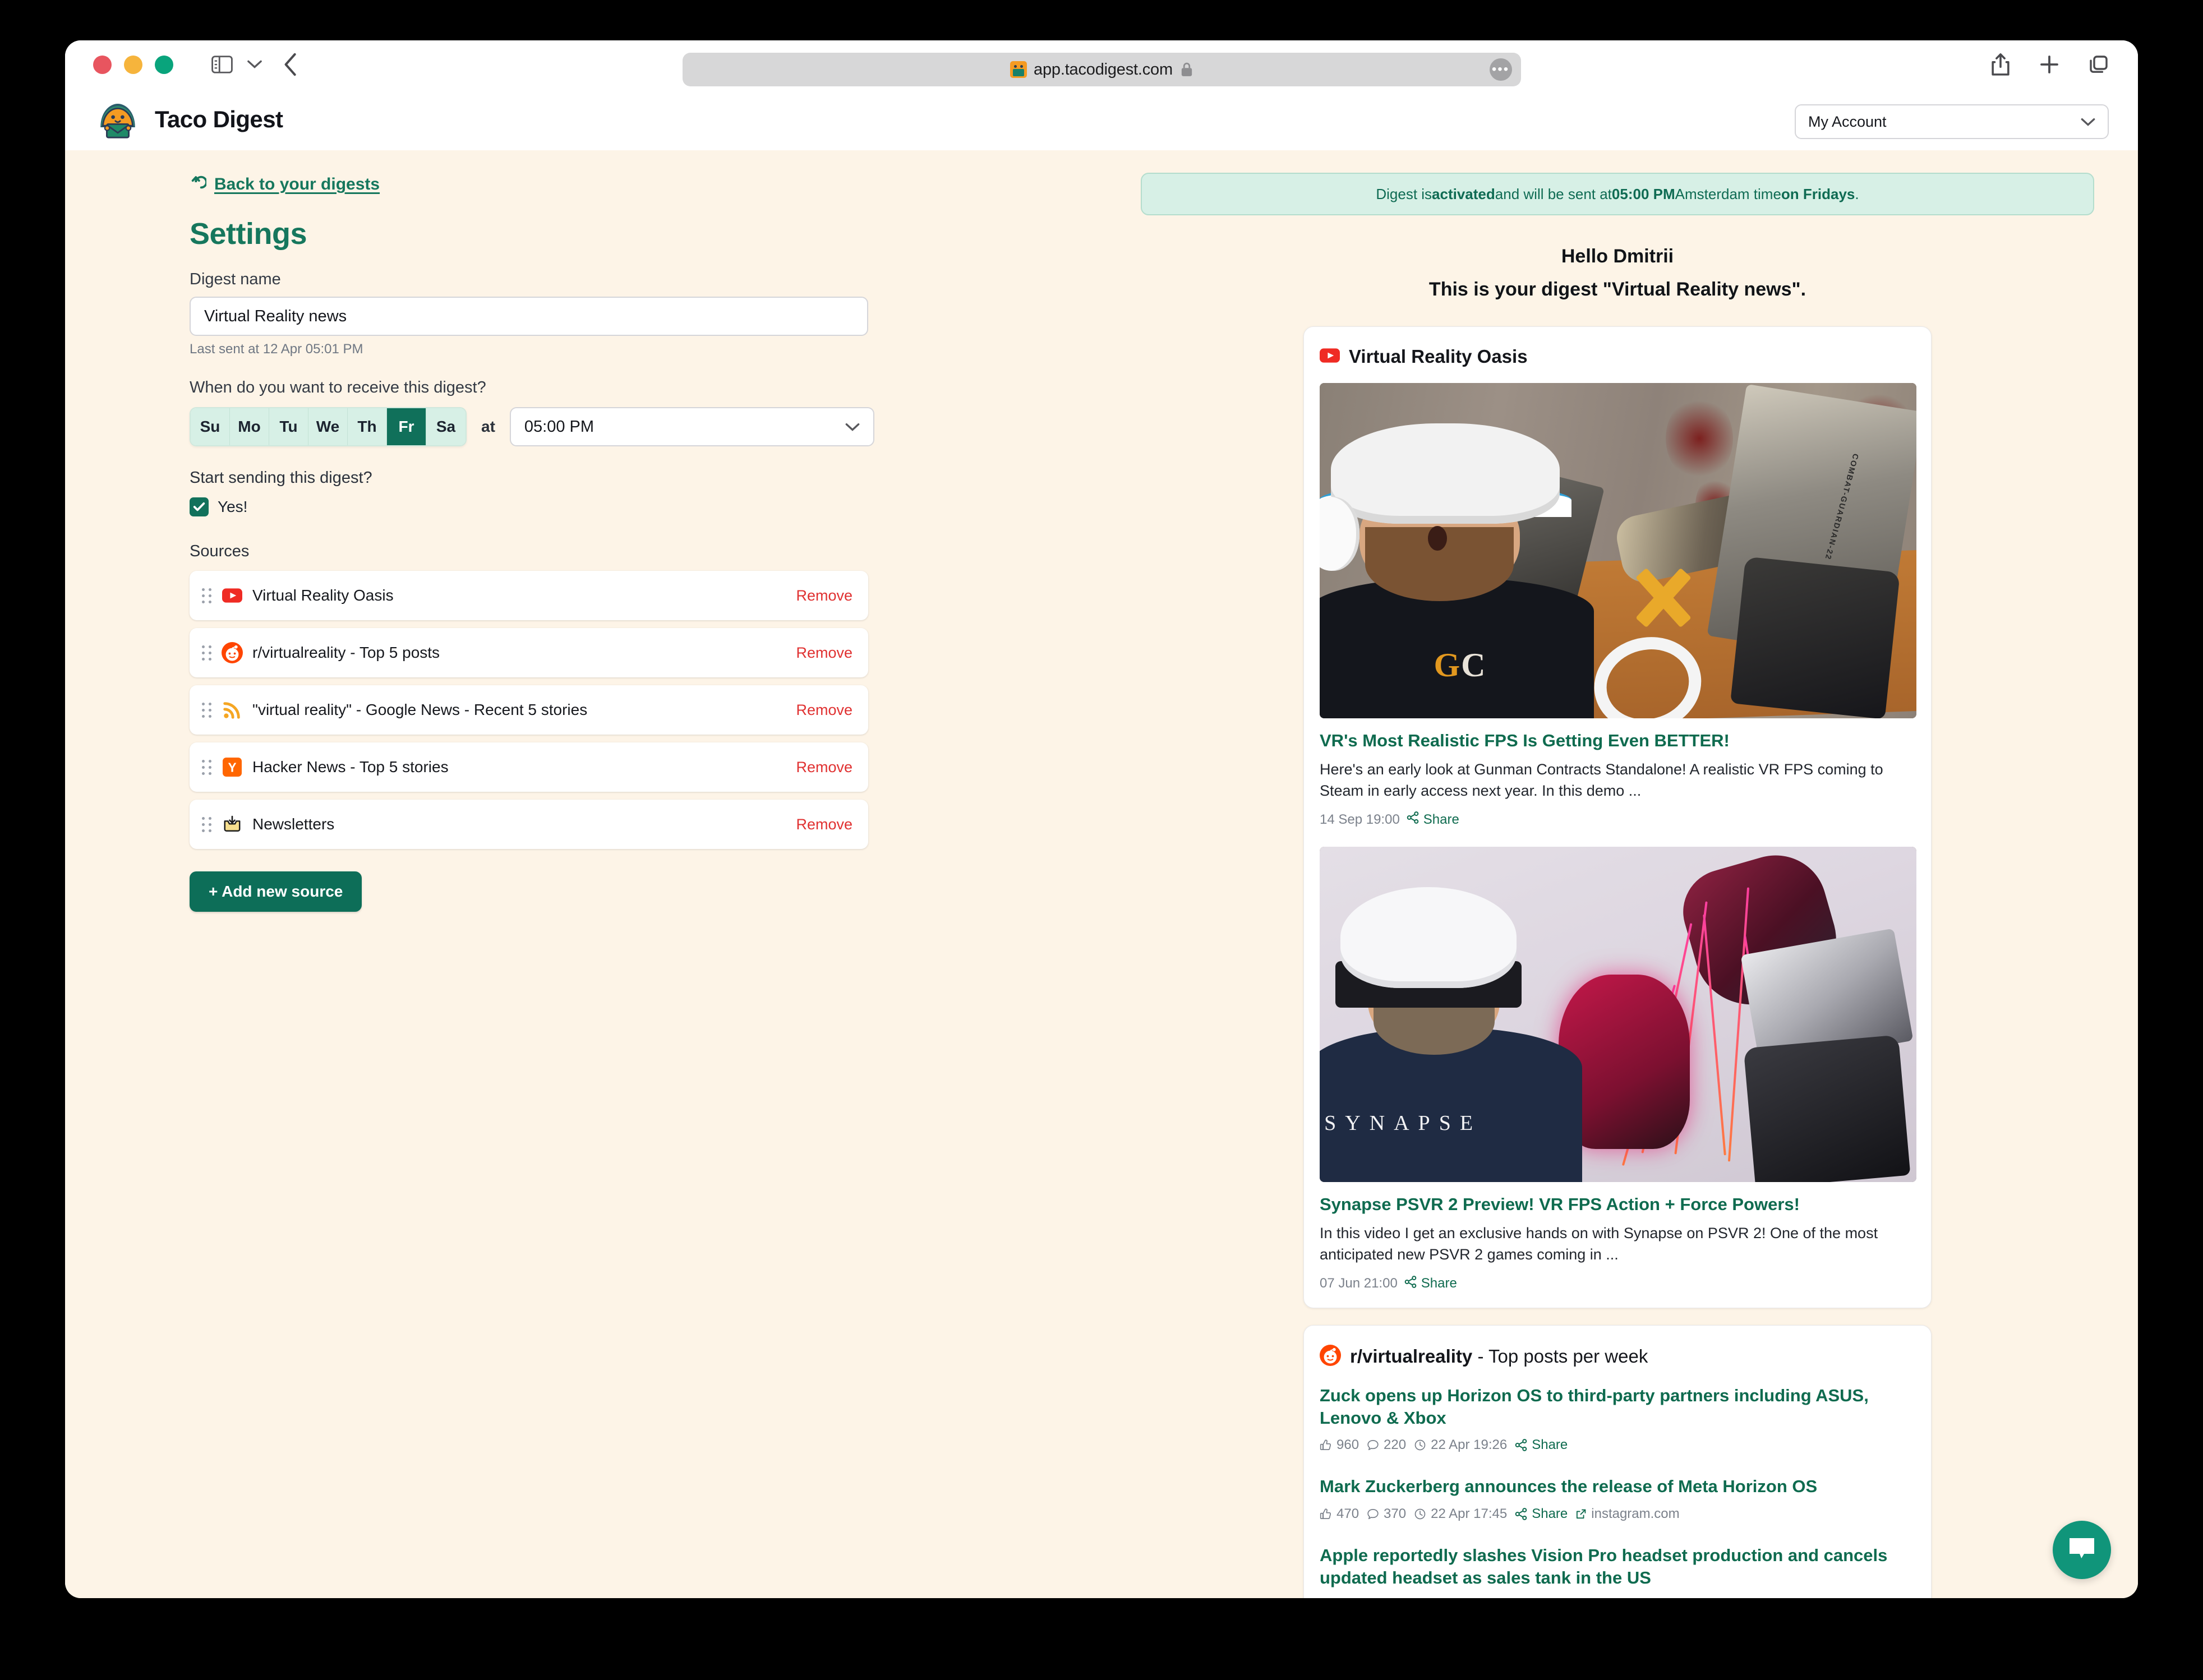  What do you see at coordinates (1395, 1445) in the screenshot?
I see `comments-count: 220` at bounding box center [1395, 1445].